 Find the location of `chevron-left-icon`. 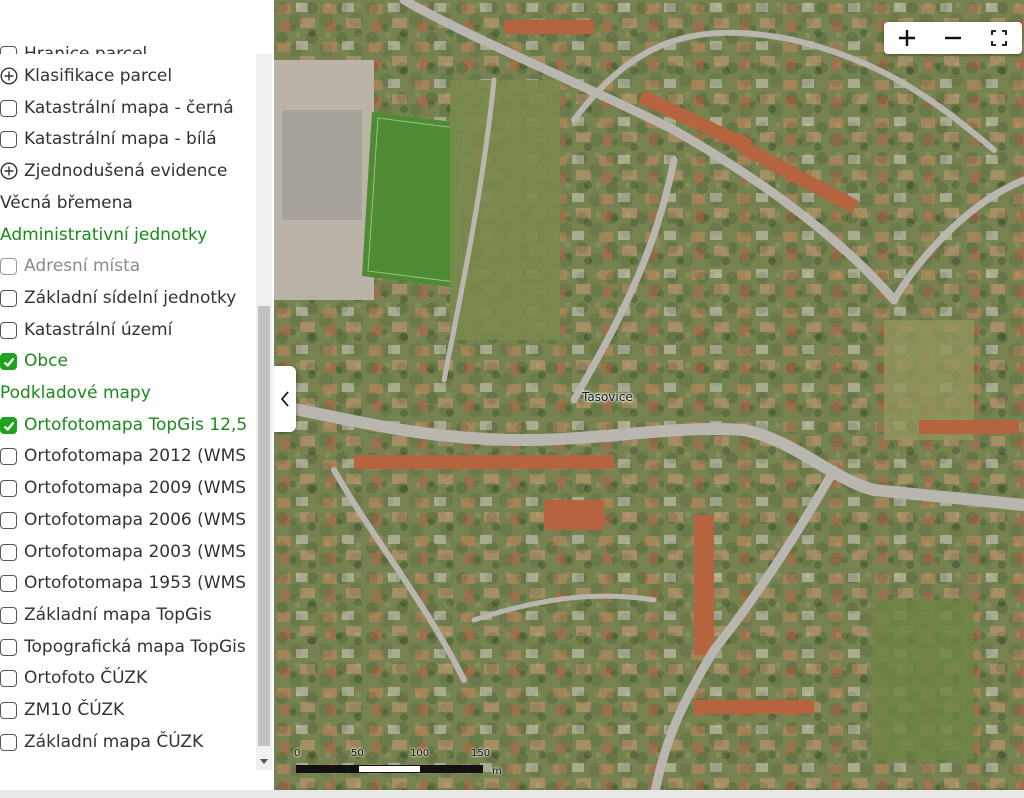

chevron-left-icon is located at coordinates (284, 399).